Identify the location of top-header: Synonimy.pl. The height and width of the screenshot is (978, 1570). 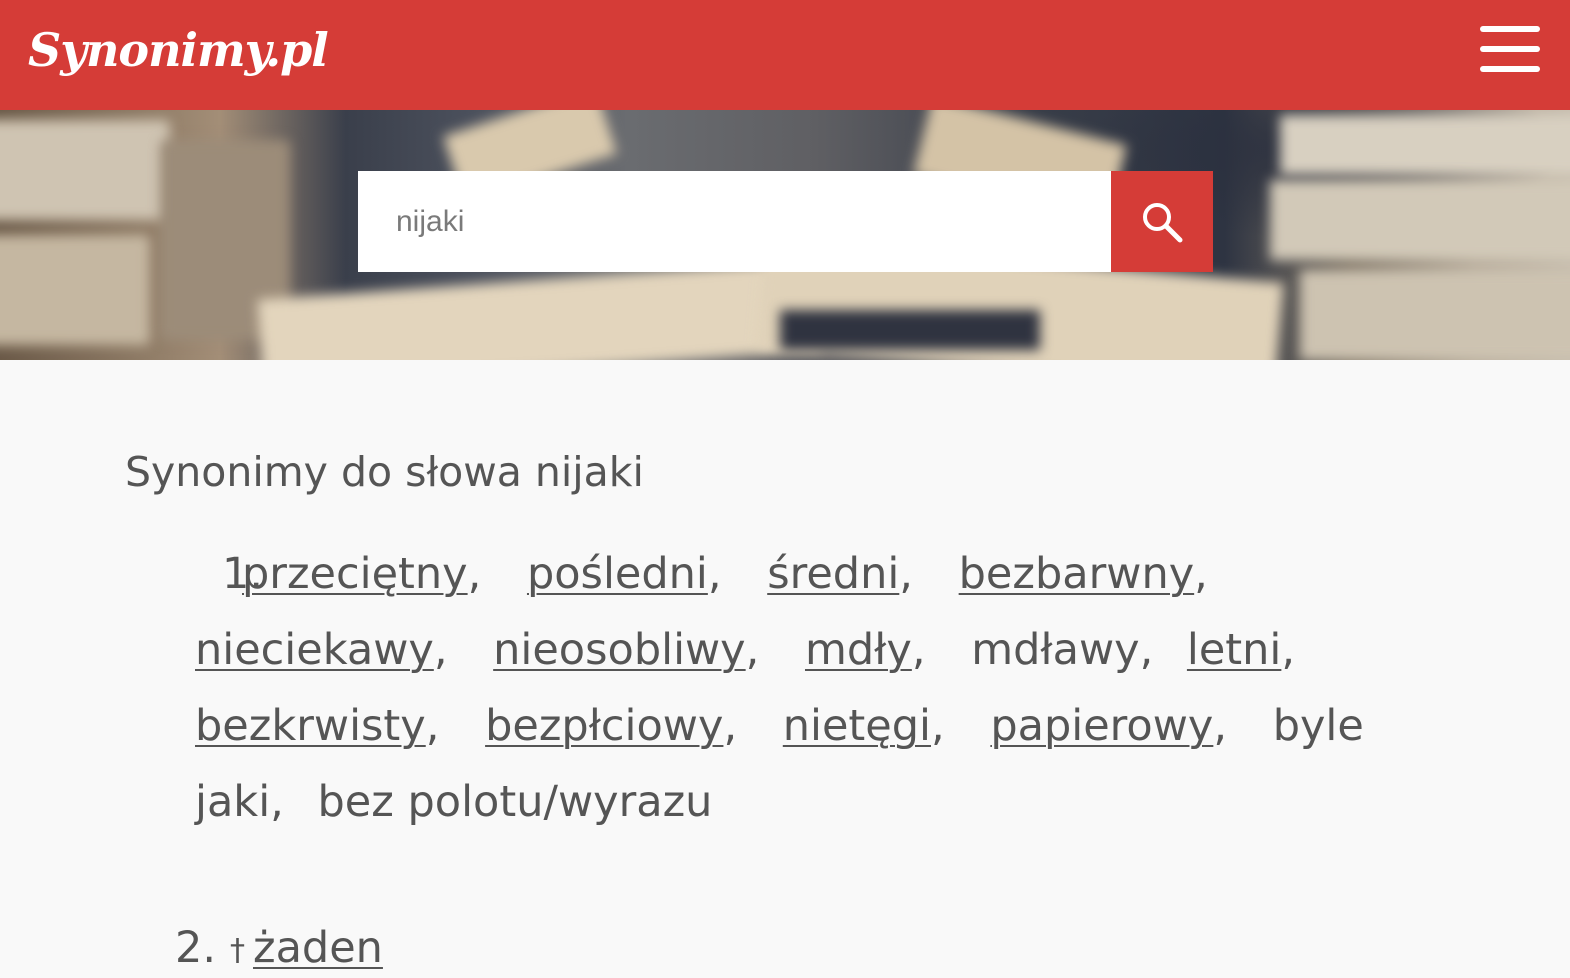
(785, 55).